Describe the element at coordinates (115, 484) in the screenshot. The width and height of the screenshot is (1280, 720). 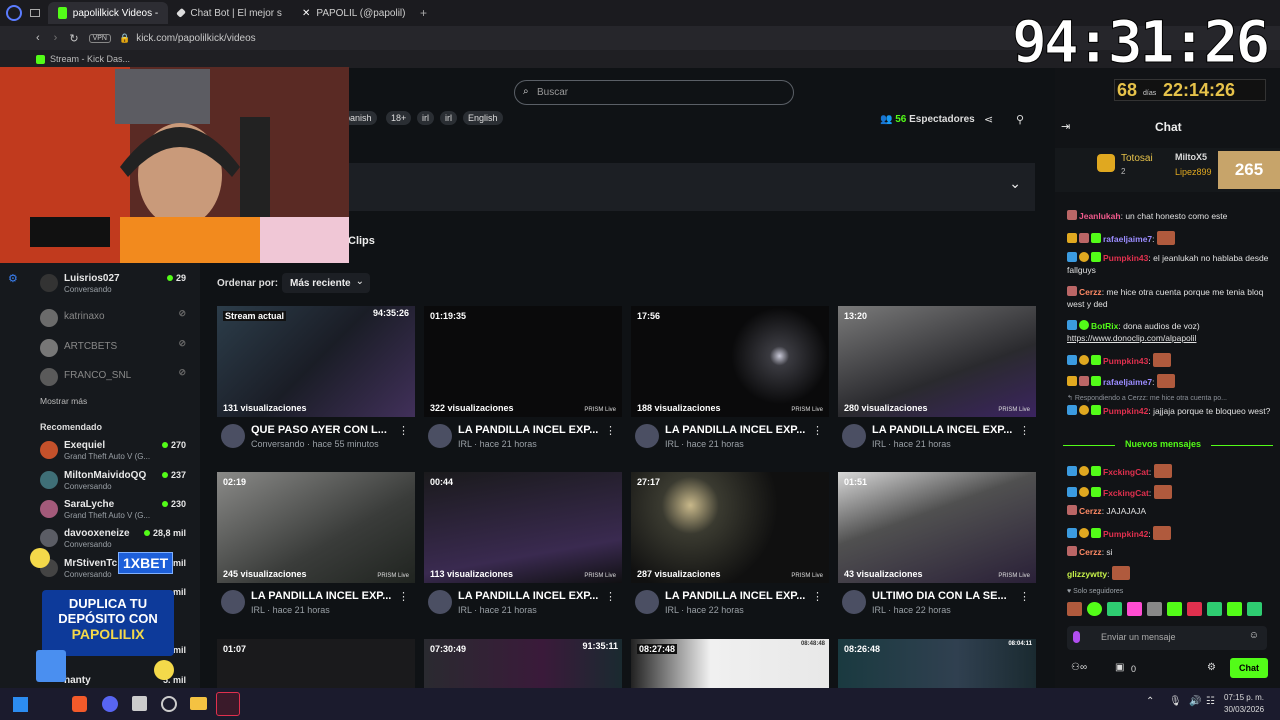
I see `sidebar-item-recommended: MiltonMaividoQQ Conversando 237` at that location.